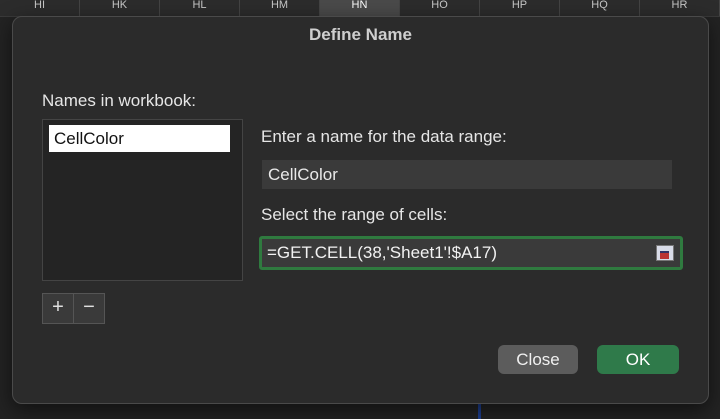 The image size is (720, 419). Describe the element at coordinates (382, 252) in the screenshot. I see `range-input-value: =GET.CELL(38,'Sheet1'!$A17)` at that location.